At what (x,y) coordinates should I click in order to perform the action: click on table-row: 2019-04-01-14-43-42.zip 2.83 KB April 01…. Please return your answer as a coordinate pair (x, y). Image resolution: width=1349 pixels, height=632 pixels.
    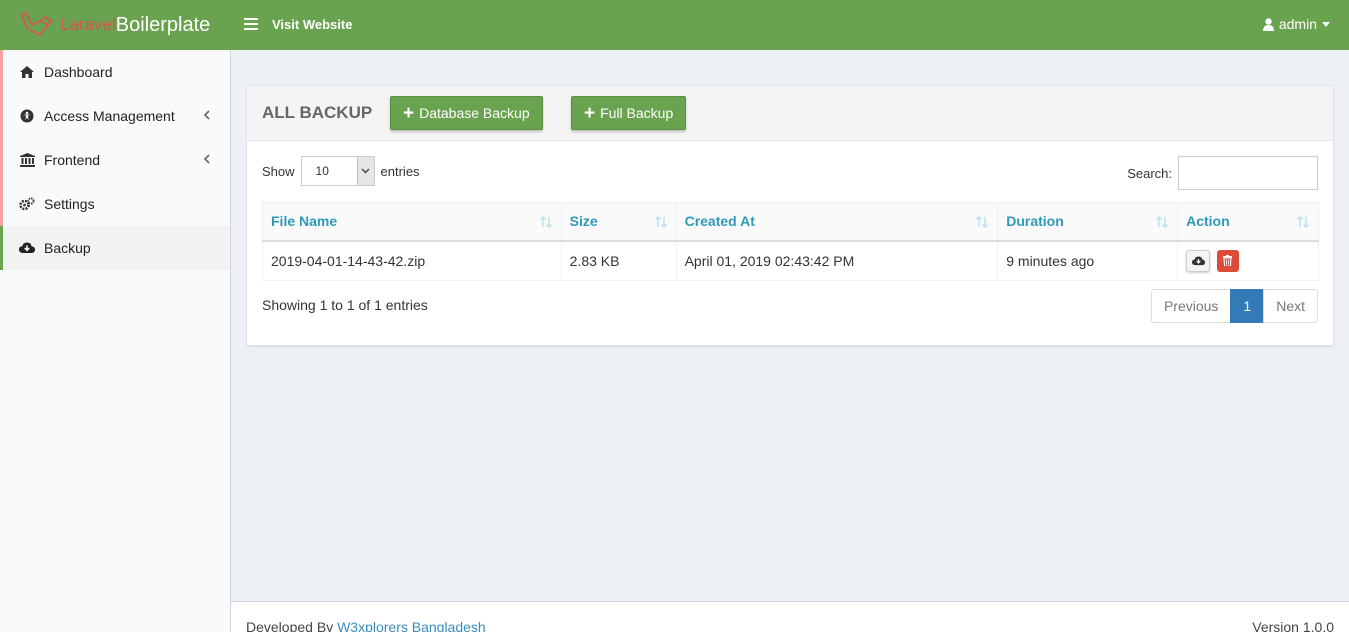
    Looking at the image, I should click on (790, 260).